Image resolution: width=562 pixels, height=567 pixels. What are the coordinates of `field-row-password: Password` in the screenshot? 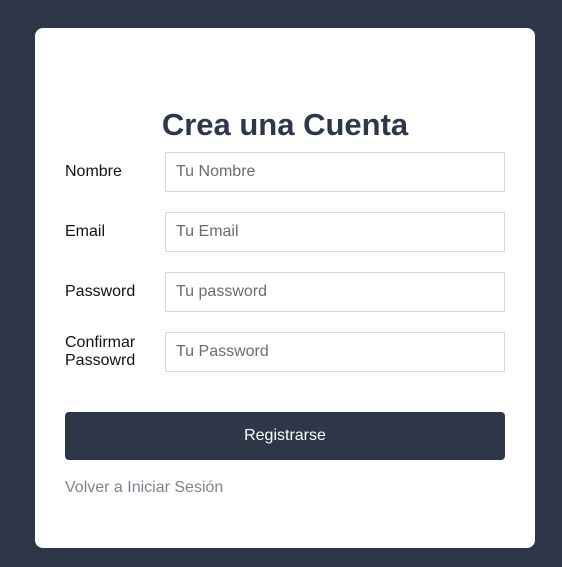 It's located at (285, 292).